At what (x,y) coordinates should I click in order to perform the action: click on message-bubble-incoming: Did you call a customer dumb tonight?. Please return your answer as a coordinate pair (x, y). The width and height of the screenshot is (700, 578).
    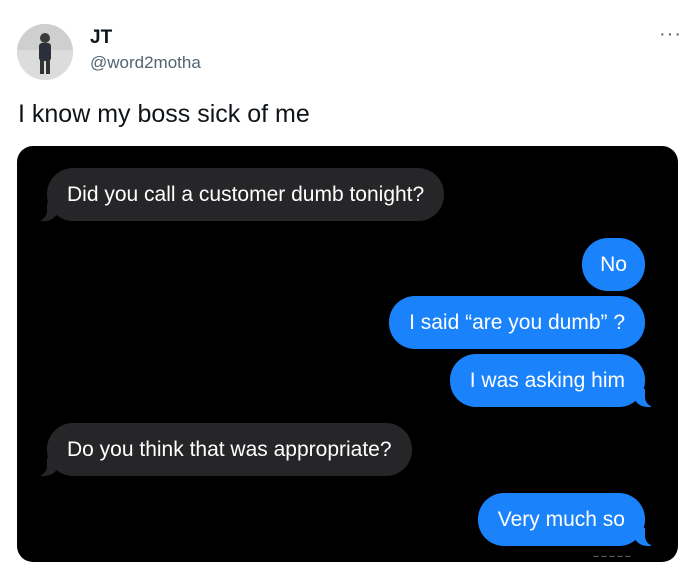
    Looking at the image, I should click on (239, 194).